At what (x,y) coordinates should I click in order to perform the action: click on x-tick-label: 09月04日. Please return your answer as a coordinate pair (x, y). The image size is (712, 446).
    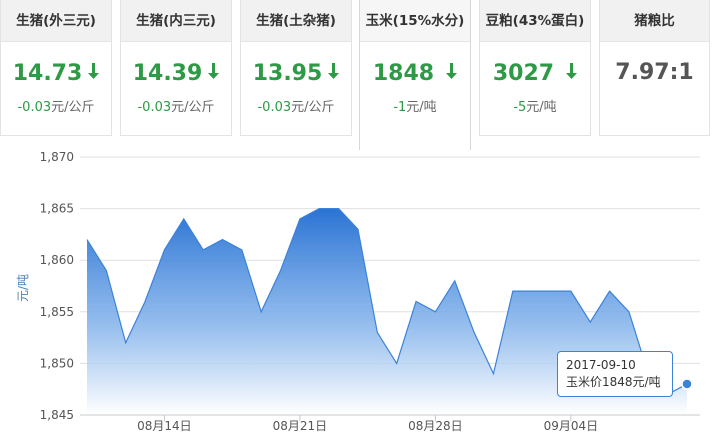
    Looking at the image, I should click on (571, 426).